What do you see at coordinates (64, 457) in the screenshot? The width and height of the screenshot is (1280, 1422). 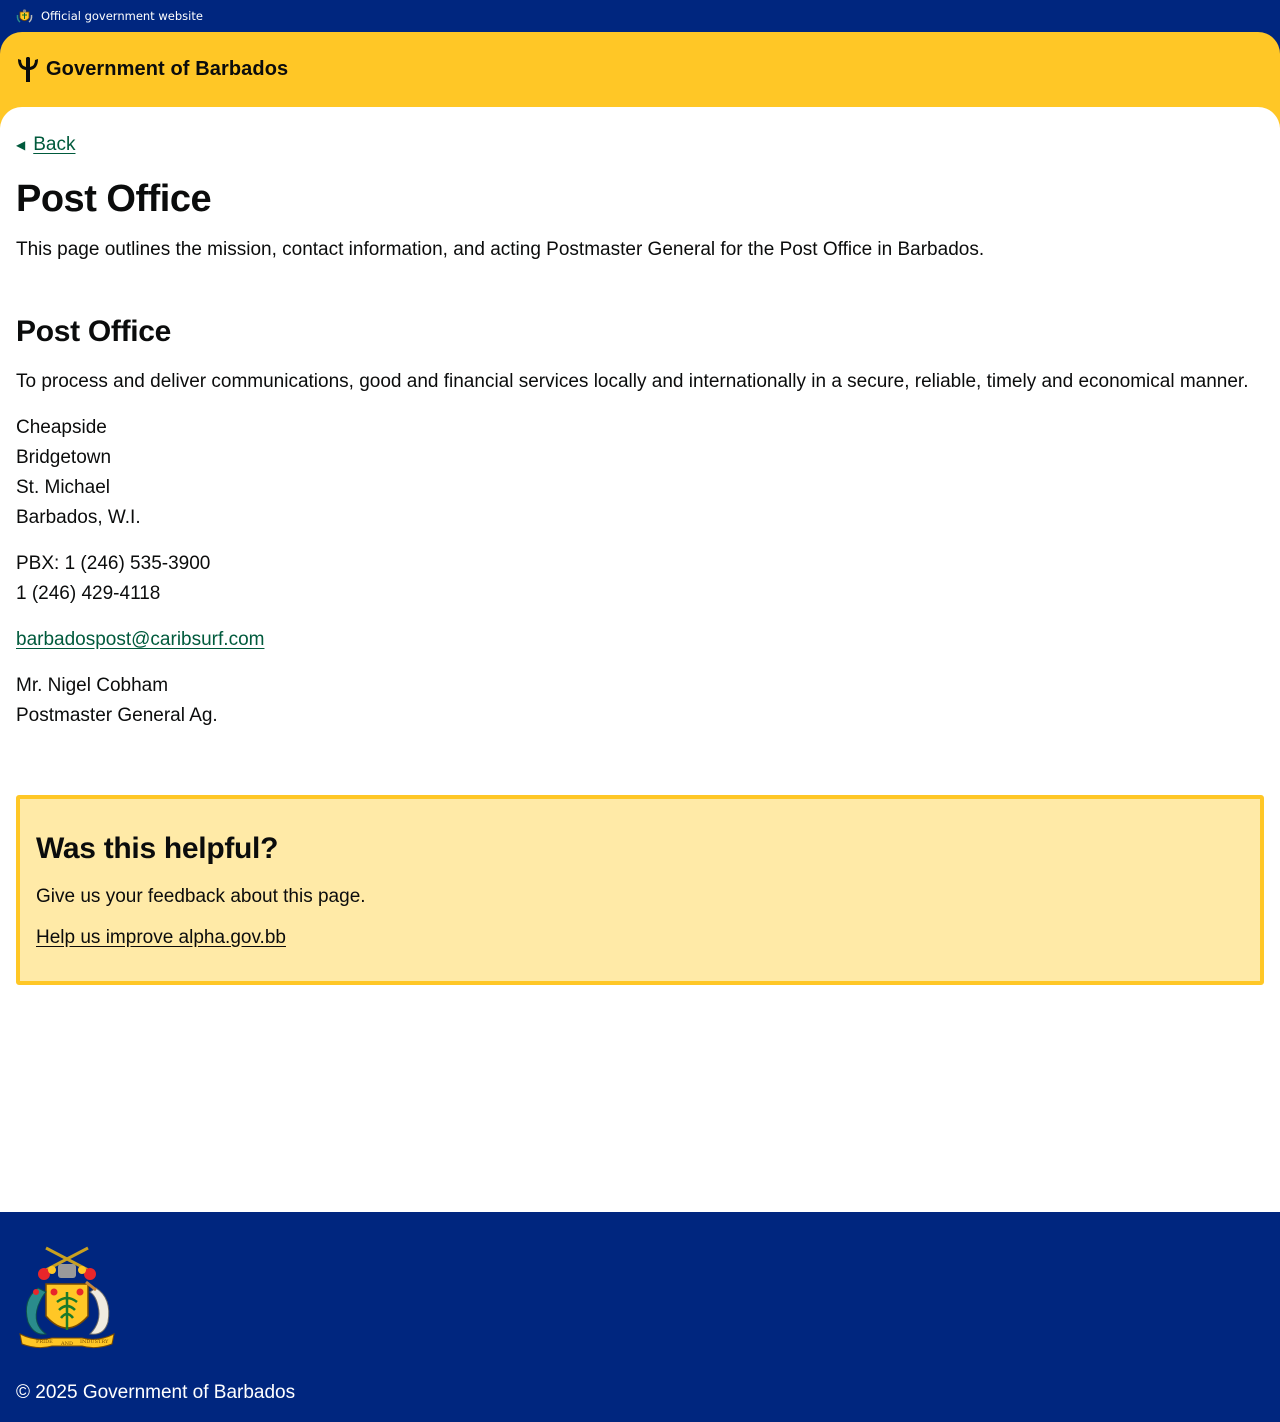 I see `address-line: Bridgetown` at bounding box center [64, 457].